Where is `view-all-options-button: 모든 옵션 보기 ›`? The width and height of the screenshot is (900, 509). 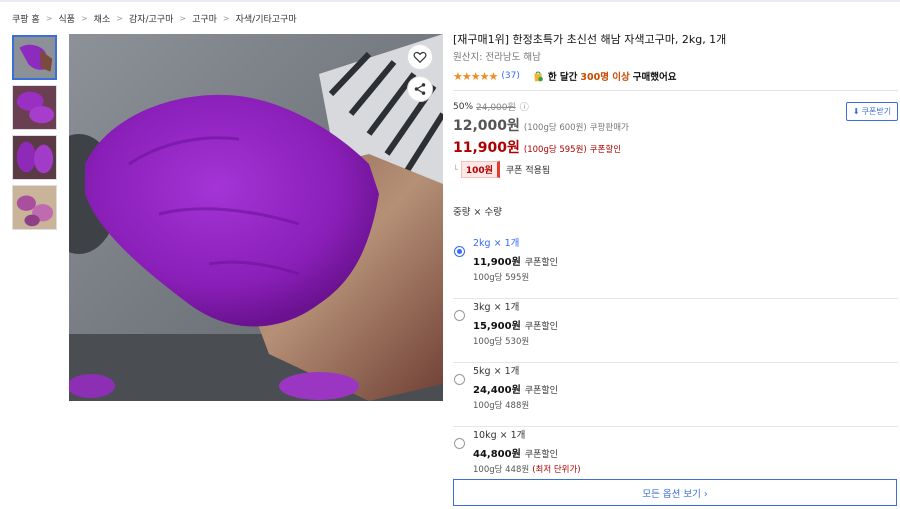 view-all-options-button: 모든 옵션 보기 › is located at coordinates (675, 492).